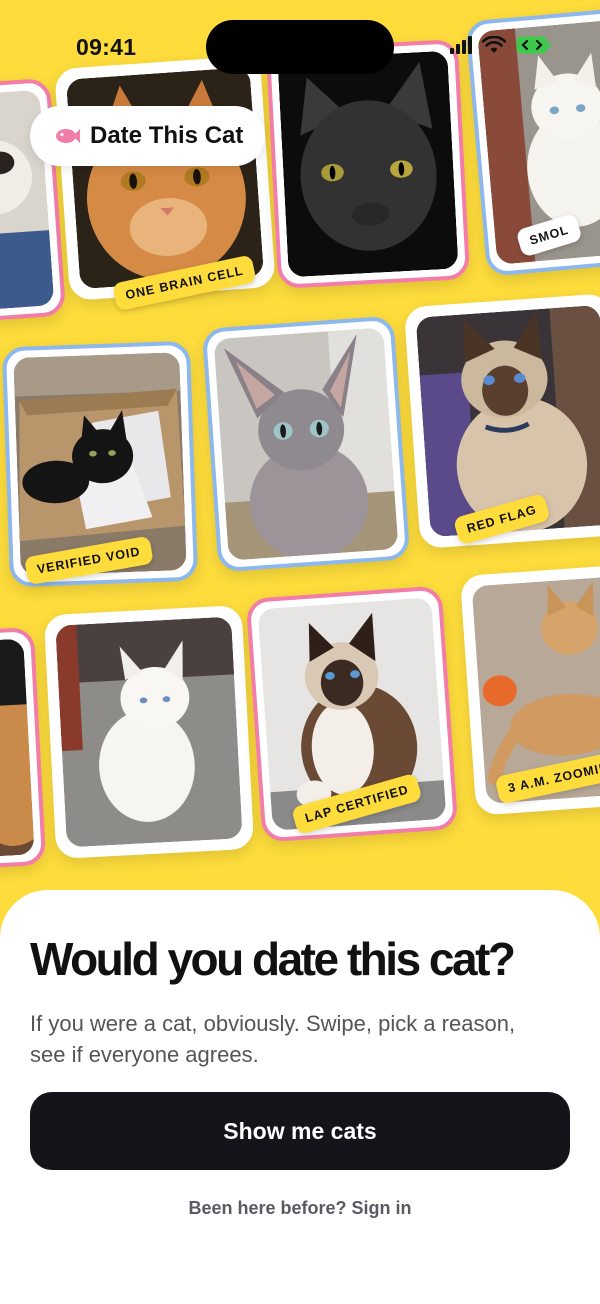  What do you see at coordinates (167, 135) in the screenshot?
I see `app-name: Date This Cat` at bounding box center [167, 135].